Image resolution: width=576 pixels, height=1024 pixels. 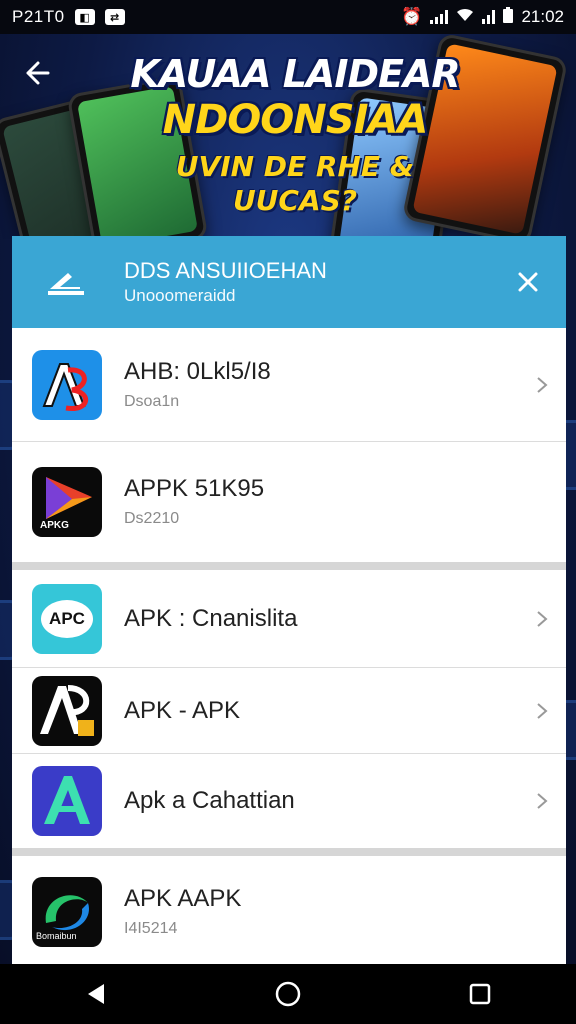 What do you see at coordinates (295, 183) in the screenshot?
I see `hero-tagline: UVIN DE RHE & UUCAS?` at bounding box center [295, 183].